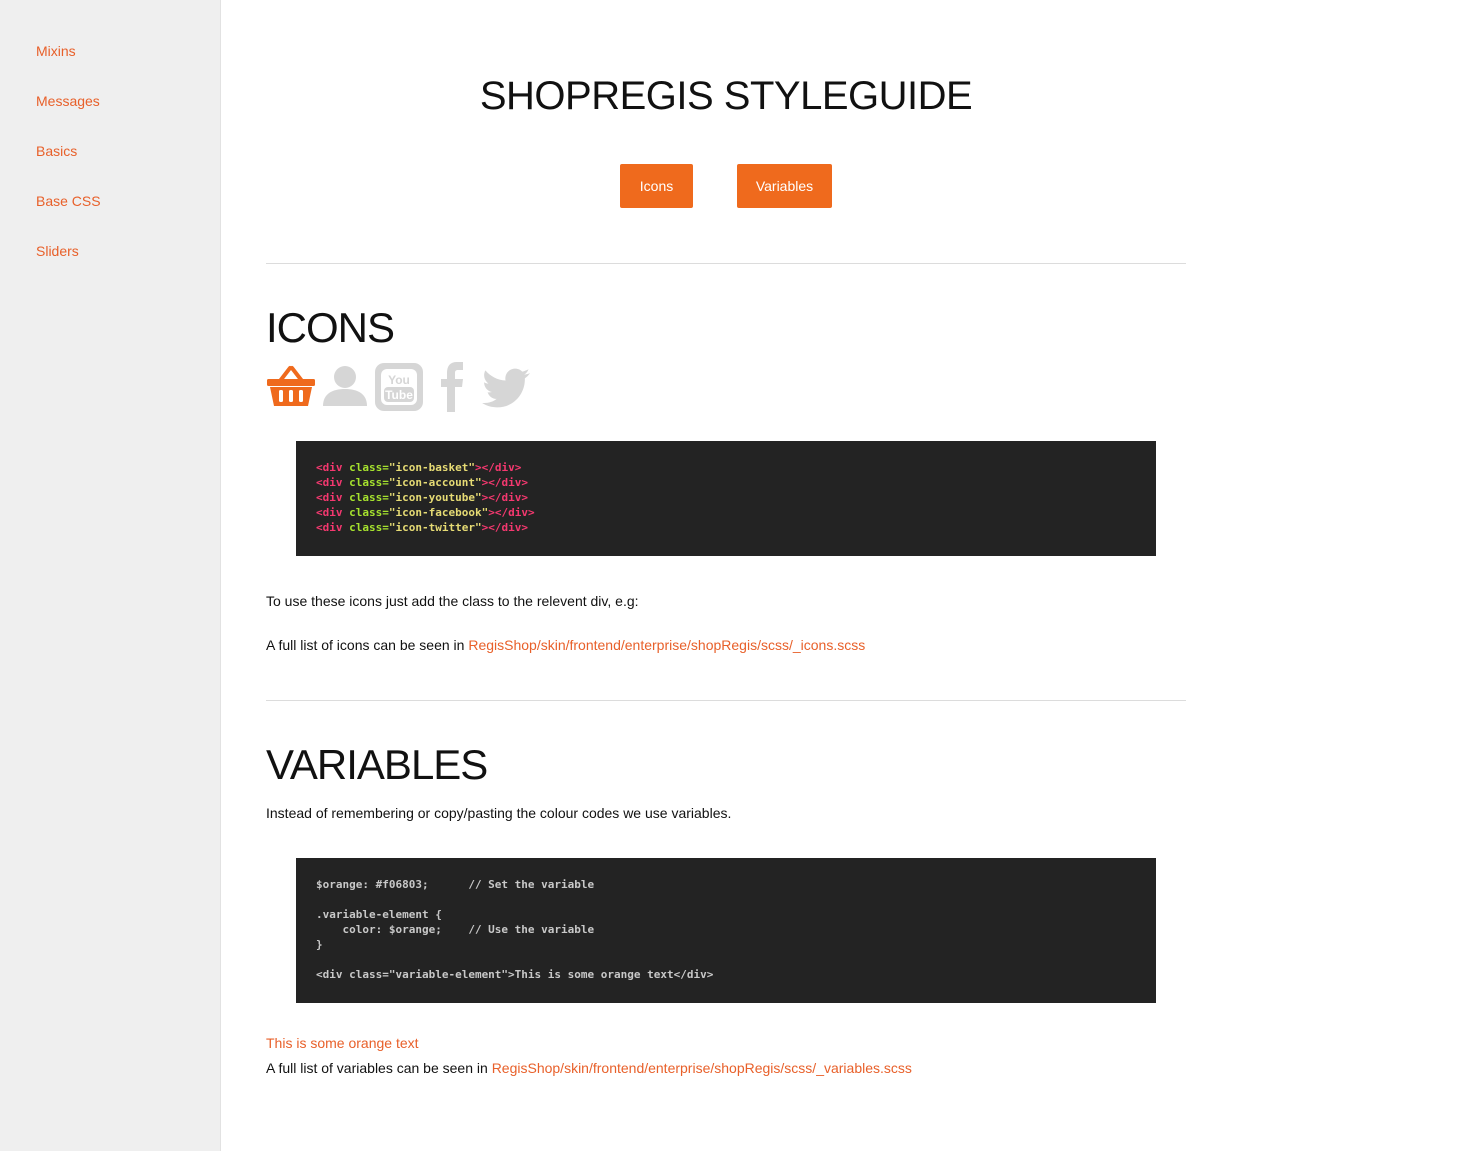  Describe the element at coordinates (452, 387) in the screenshot. I see `facebook-icon` at that location.